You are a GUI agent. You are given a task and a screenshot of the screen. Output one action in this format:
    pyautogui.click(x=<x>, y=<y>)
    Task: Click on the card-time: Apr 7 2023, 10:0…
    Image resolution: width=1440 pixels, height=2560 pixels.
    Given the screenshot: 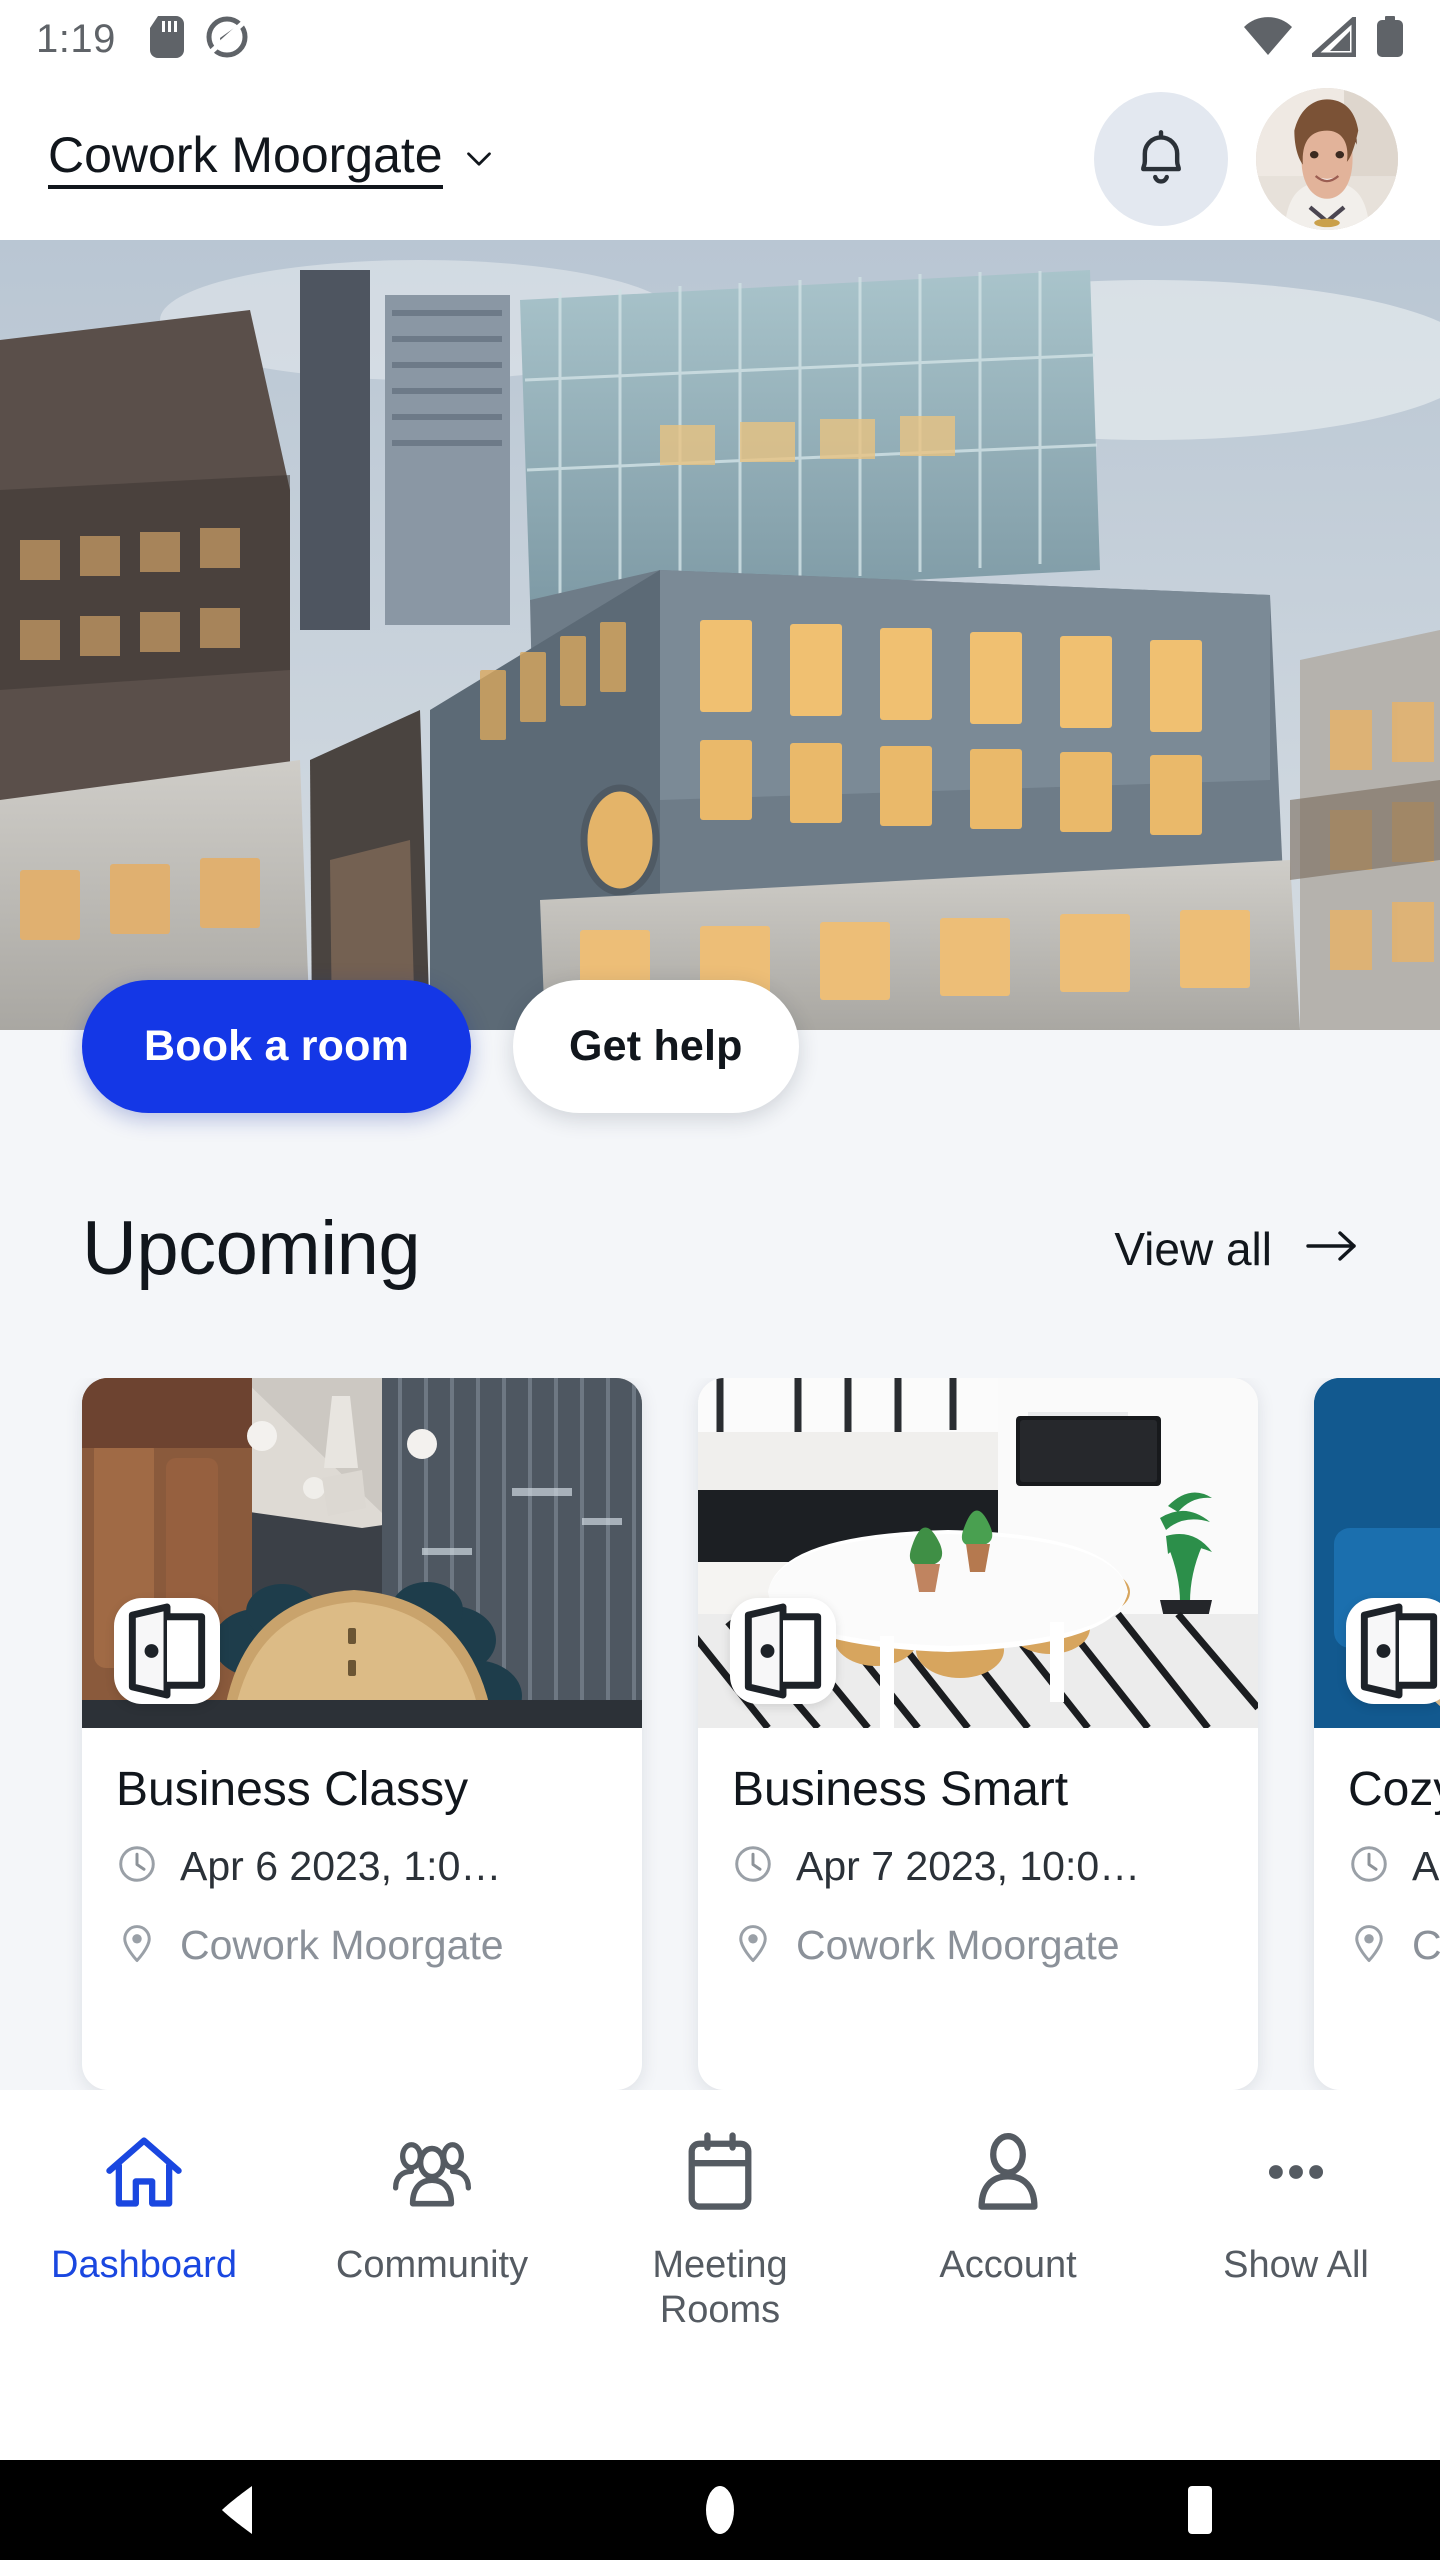 What is the action you would take?
    pyautogui.click(x=978, y=1866)
    